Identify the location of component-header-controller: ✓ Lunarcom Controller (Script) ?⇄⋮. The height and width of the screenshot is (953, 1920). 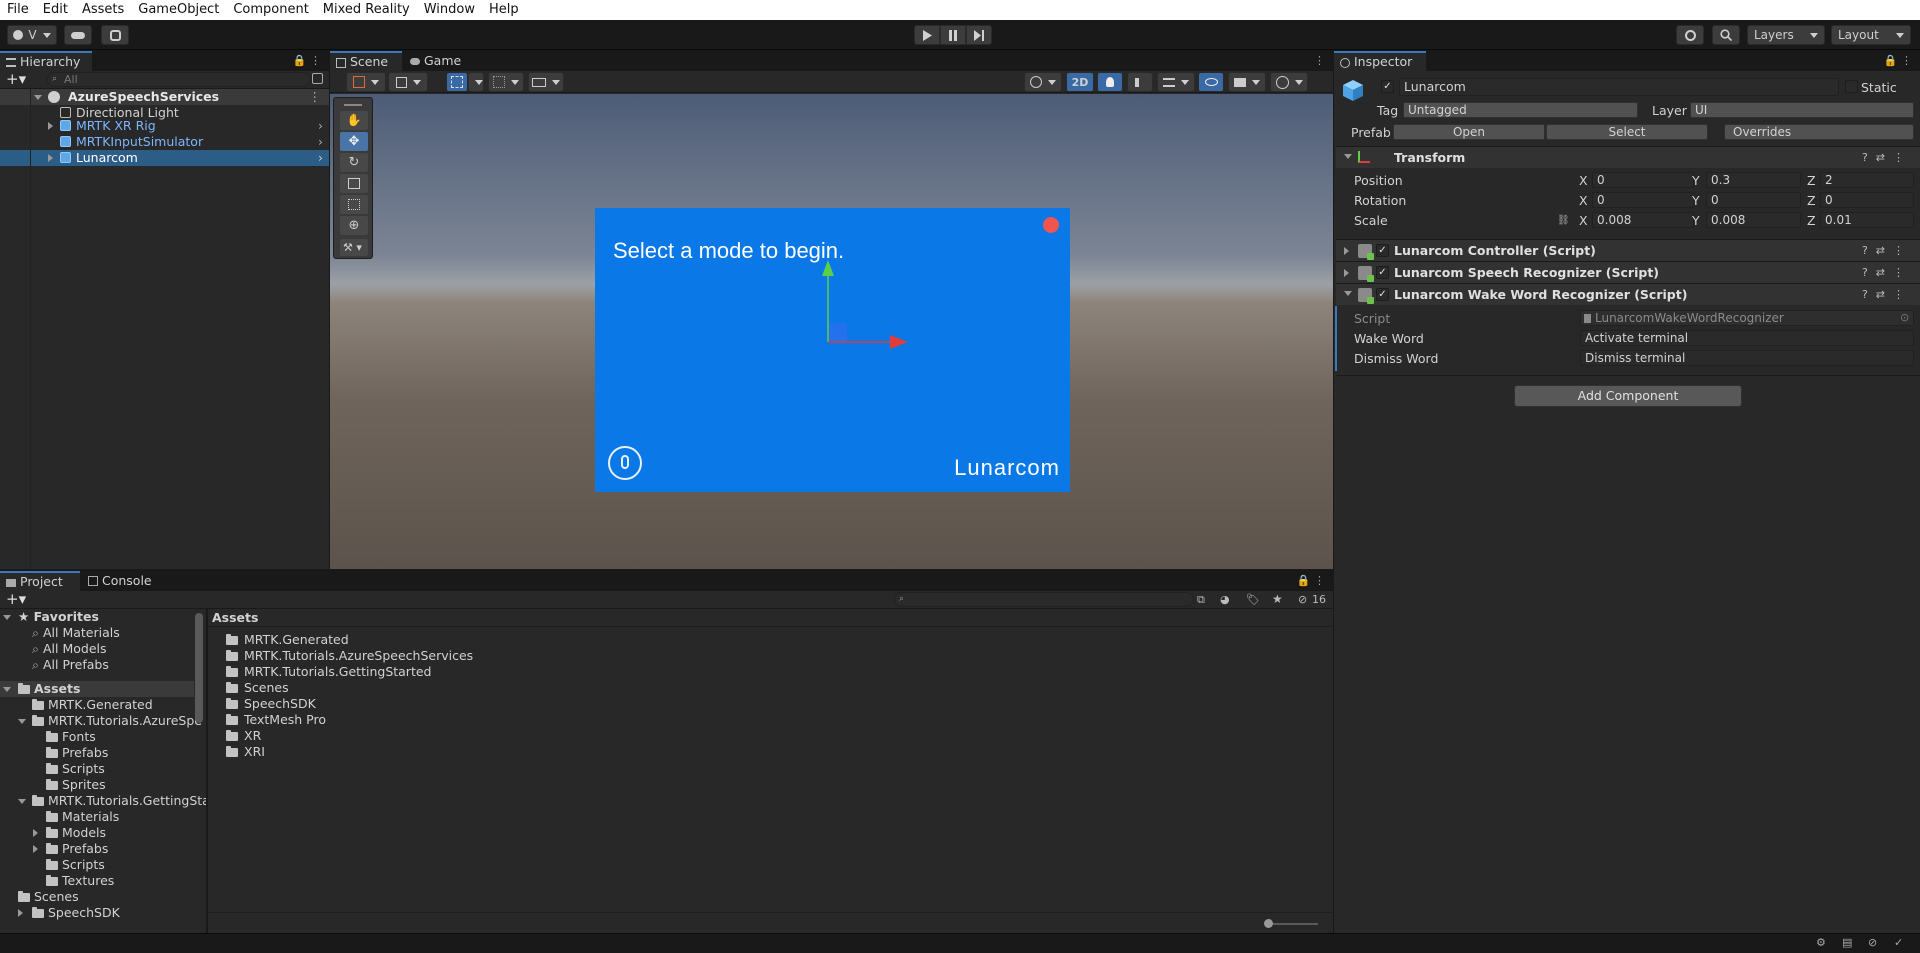
(1628, 250).